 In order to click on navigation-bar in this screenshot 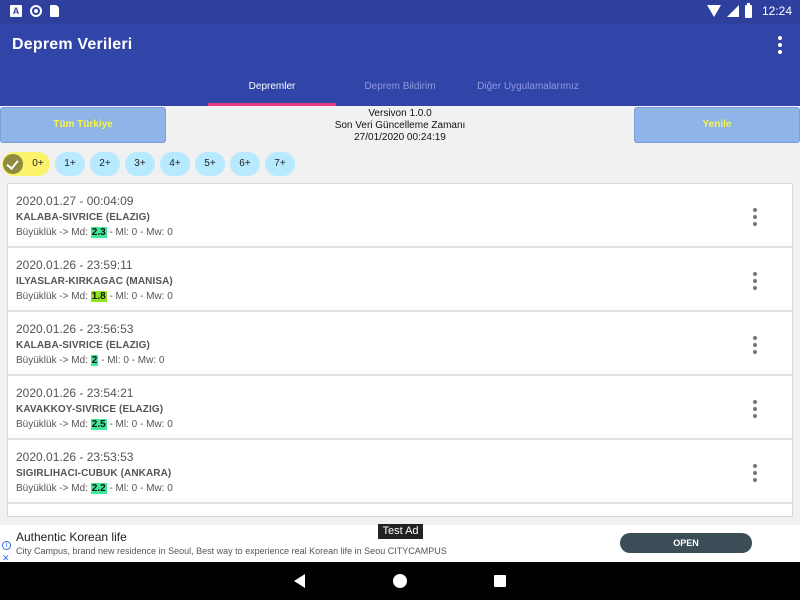, I will do `click(400, 581)`.